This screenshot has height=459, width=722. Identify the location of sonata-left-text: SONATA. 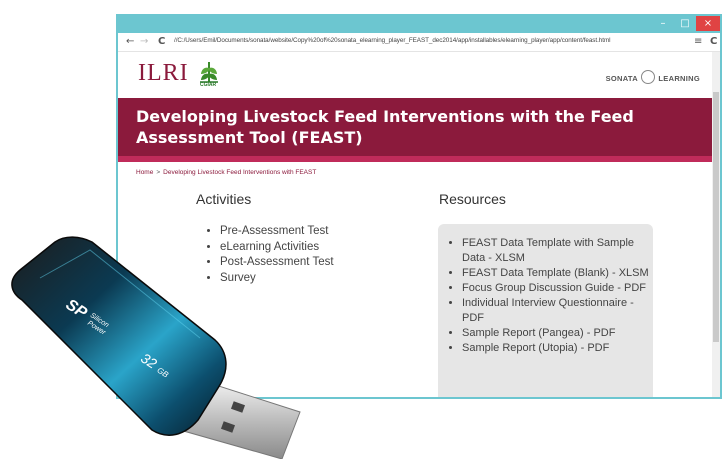
(621, 78).